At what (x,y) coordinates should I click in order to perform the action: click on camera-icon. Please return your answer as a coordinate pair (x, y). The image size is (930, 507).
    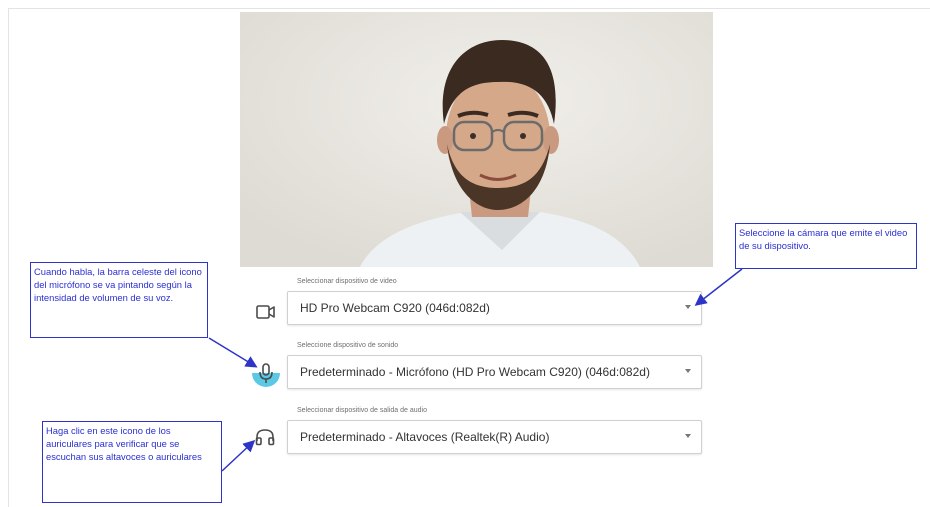
    Looking at the image, I should click on (266, 314).